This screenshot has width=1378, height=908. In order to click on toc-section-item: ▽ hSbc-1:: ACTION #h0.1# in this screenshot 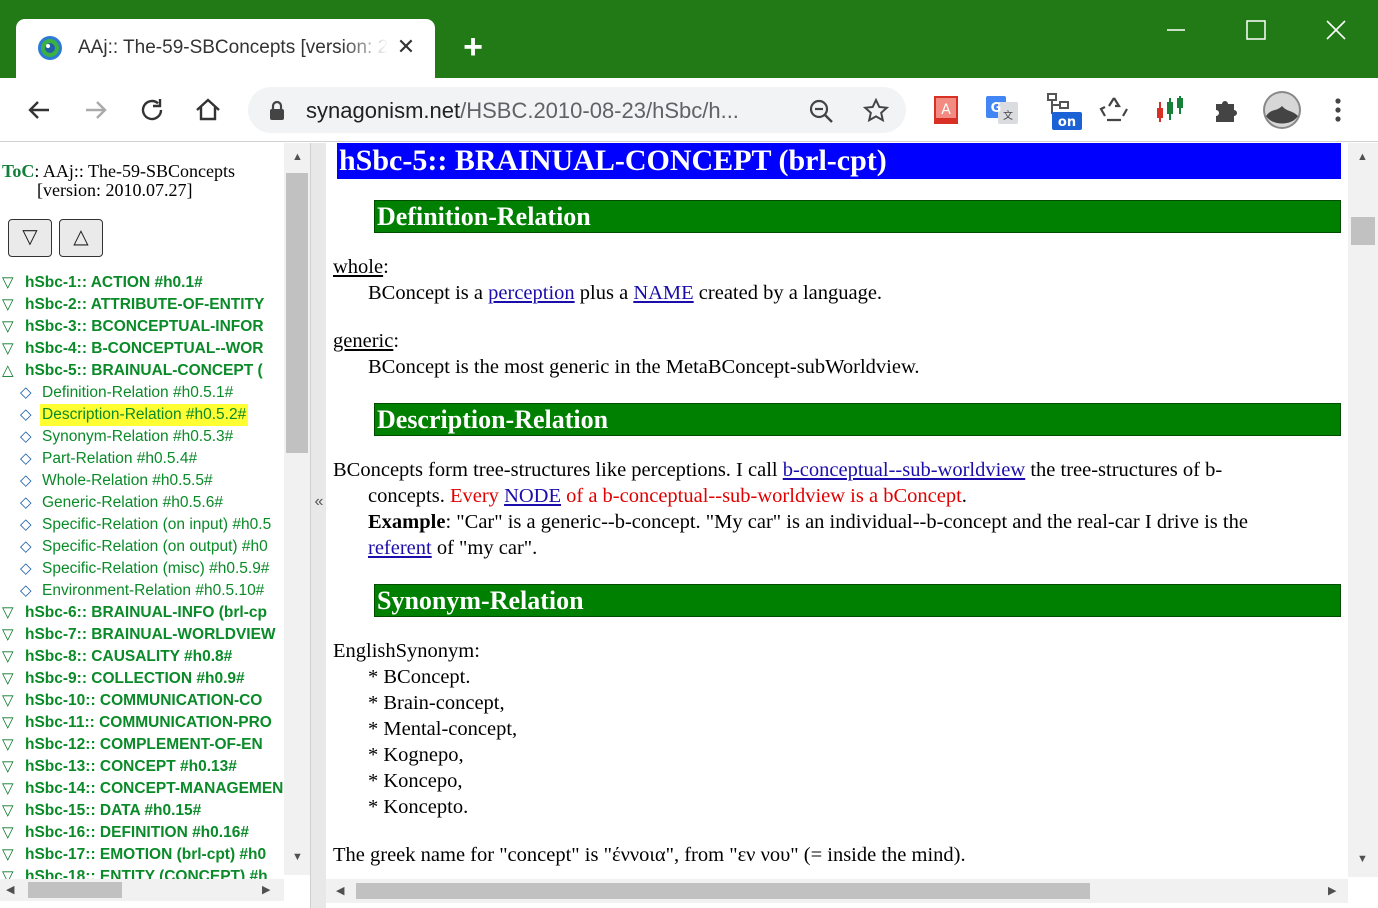, I will do `click(141, 283)`.